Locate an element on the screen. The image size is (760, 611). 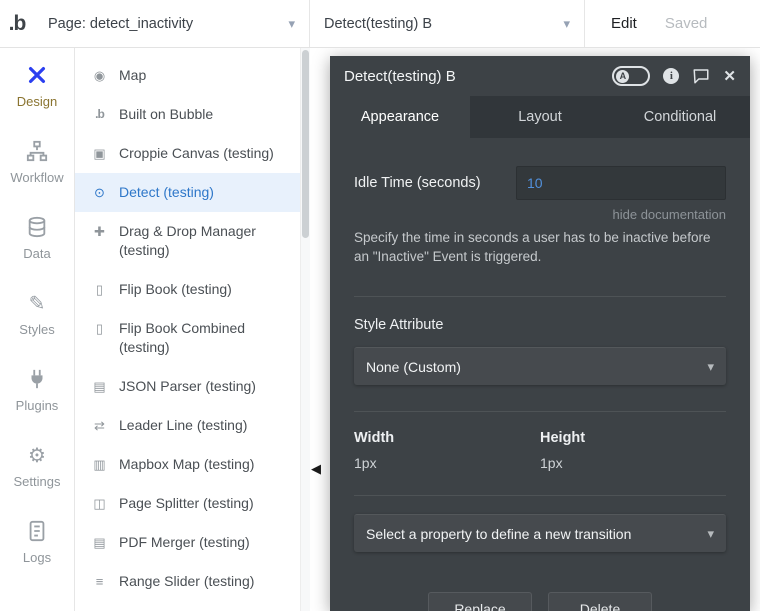
page-selector-value: Page: detect_inactivity is located at coordinates (121, 23).